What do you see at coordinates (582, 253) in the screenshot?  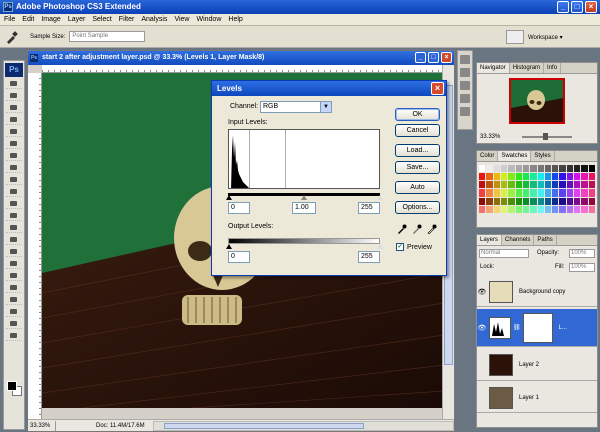 I see `opacity-field: 100%` at bounding box center [582, 253].